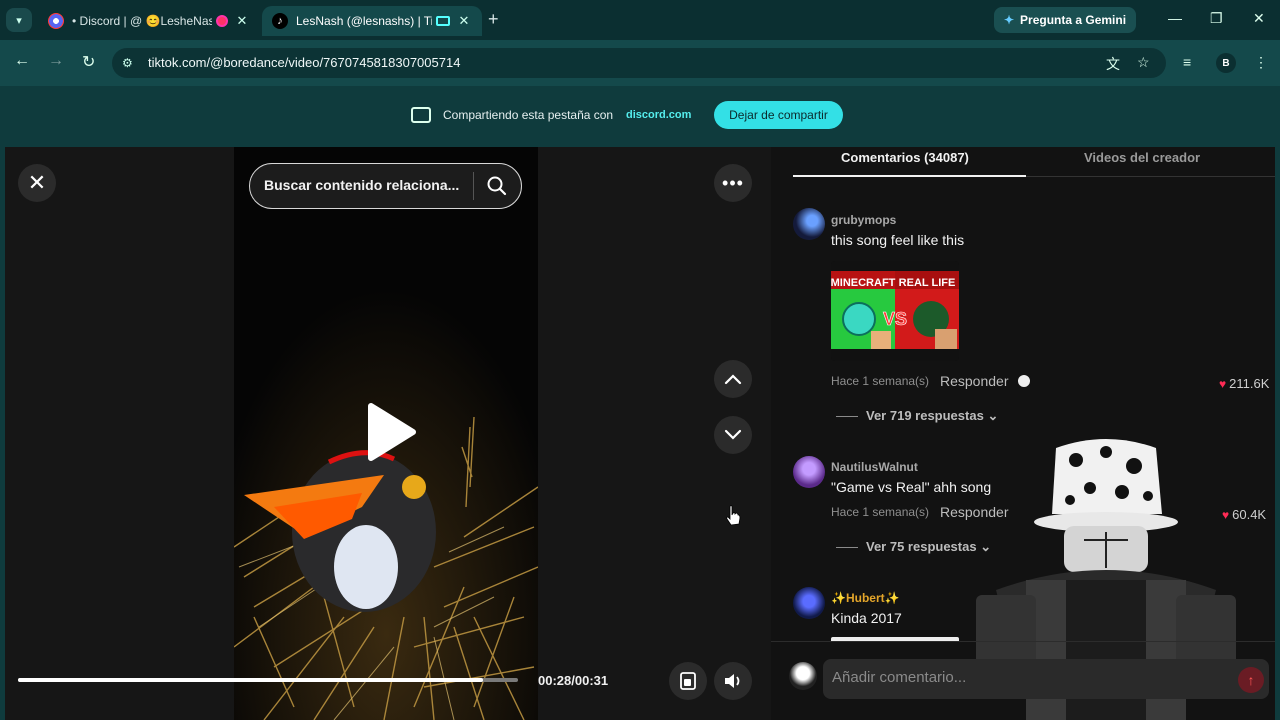 This screenshot has height=720, width=1280. I want to click on video-progress-bar, so click(268, 680).